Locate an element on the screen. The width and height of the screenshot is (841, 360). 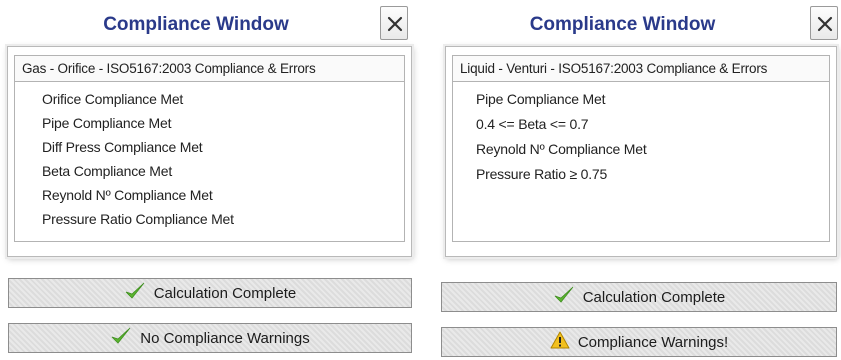
compliance-status-bar: Compliance Warnings! is located at coordinates (639, 342).